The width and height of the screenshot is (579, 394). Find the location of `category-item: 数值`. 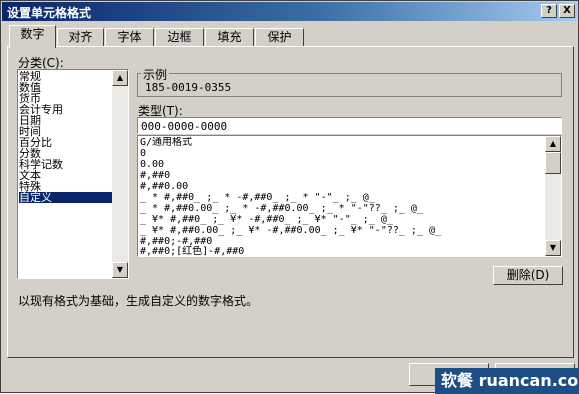

category-item: 数值 is located at coordinates (66, 87).